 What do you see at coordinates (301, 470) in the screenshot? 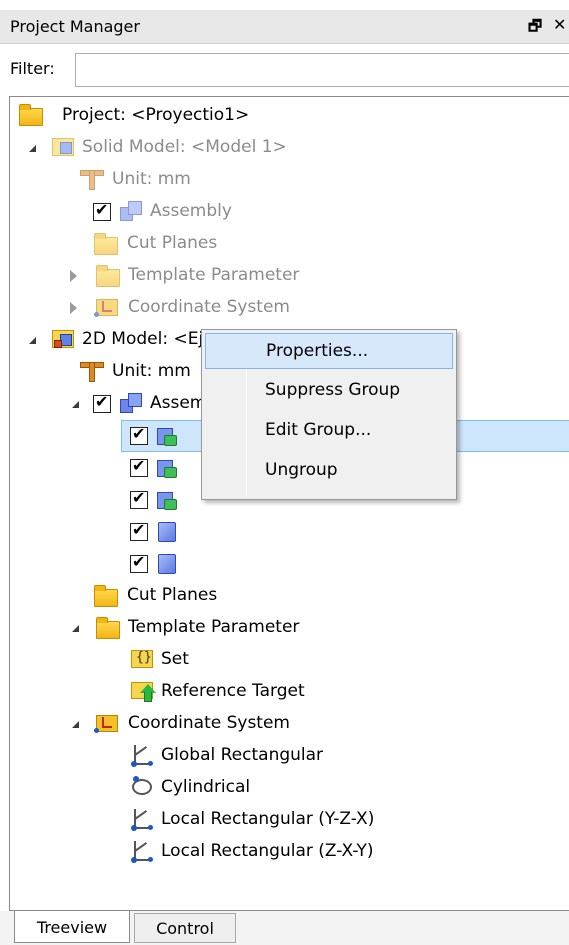
I see `menu-item-label: Ungroup` at bounding box center [301, 470].